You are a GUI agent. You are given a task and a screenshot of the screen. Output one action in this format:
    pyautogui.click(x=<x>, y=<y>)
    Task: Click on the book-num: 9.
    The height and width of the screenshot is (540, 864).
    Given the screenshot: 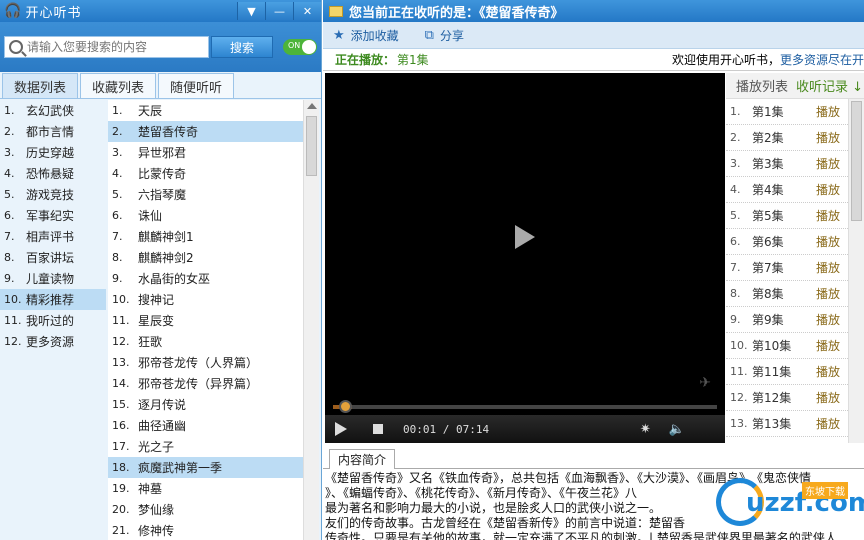 What is the action you would take?
    pyautogui.click(x=117, y=278)
    